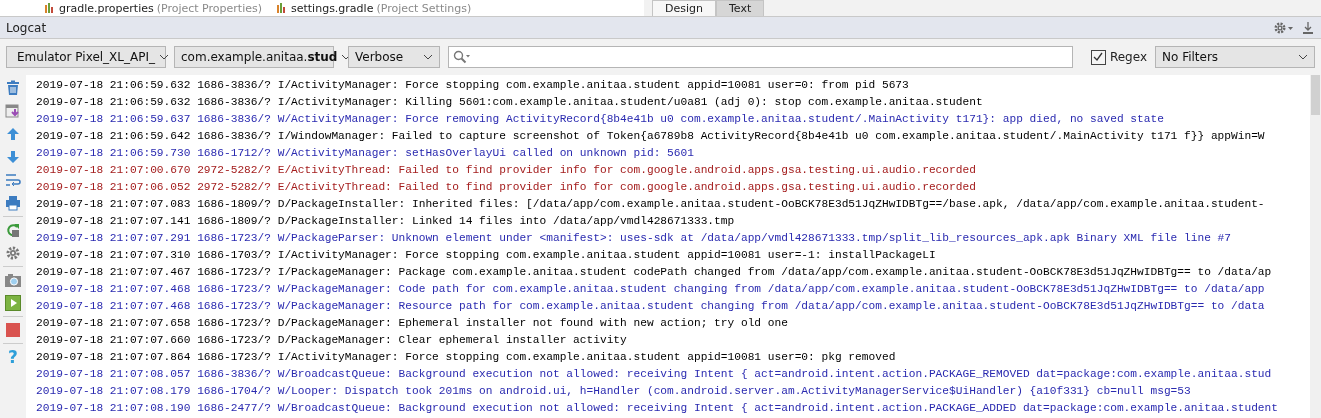 The height and width of the screenshot is (418, 1321). What do you see at coordinates (654, 272) in the screenshot?
I see `log-line: 2019-07-18 21:07:07.467 1686-1723/? I/PackageManager: Package com.example.anitaa.student codePath changed from /data/app/com.example.anitaa.student-OoBCK78E3d51JqZHwIDBTg== to /data/ap` at bounding box center [654, 272].